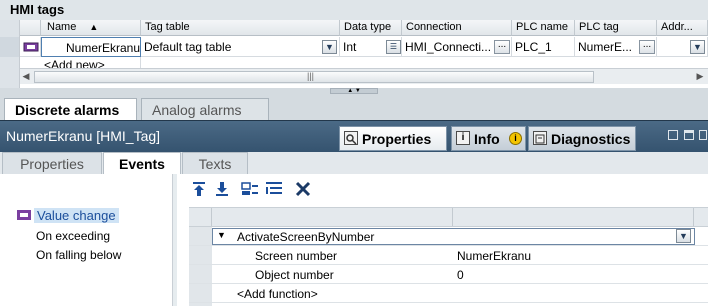 The height and width of the screenshot is (306, 708). I want to click on value-change-icon, so click(24, 215).